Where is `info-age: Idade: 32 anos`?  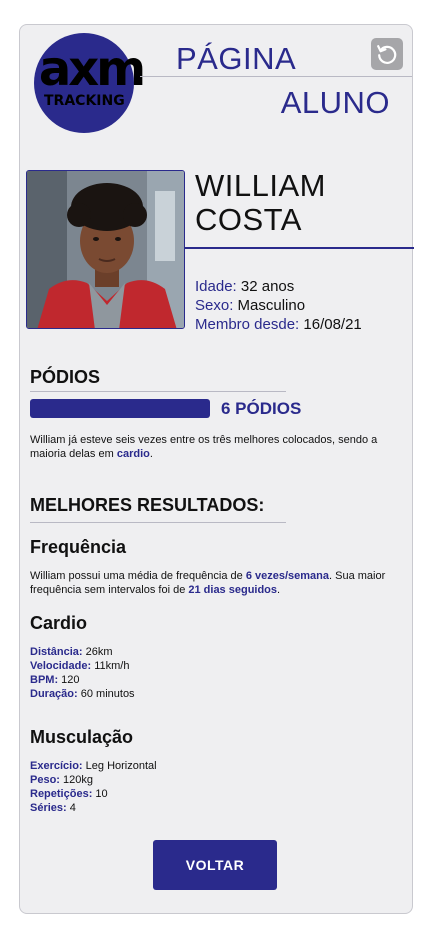 info-age: Idade: 32 anos is located at coordinates (278, 286).